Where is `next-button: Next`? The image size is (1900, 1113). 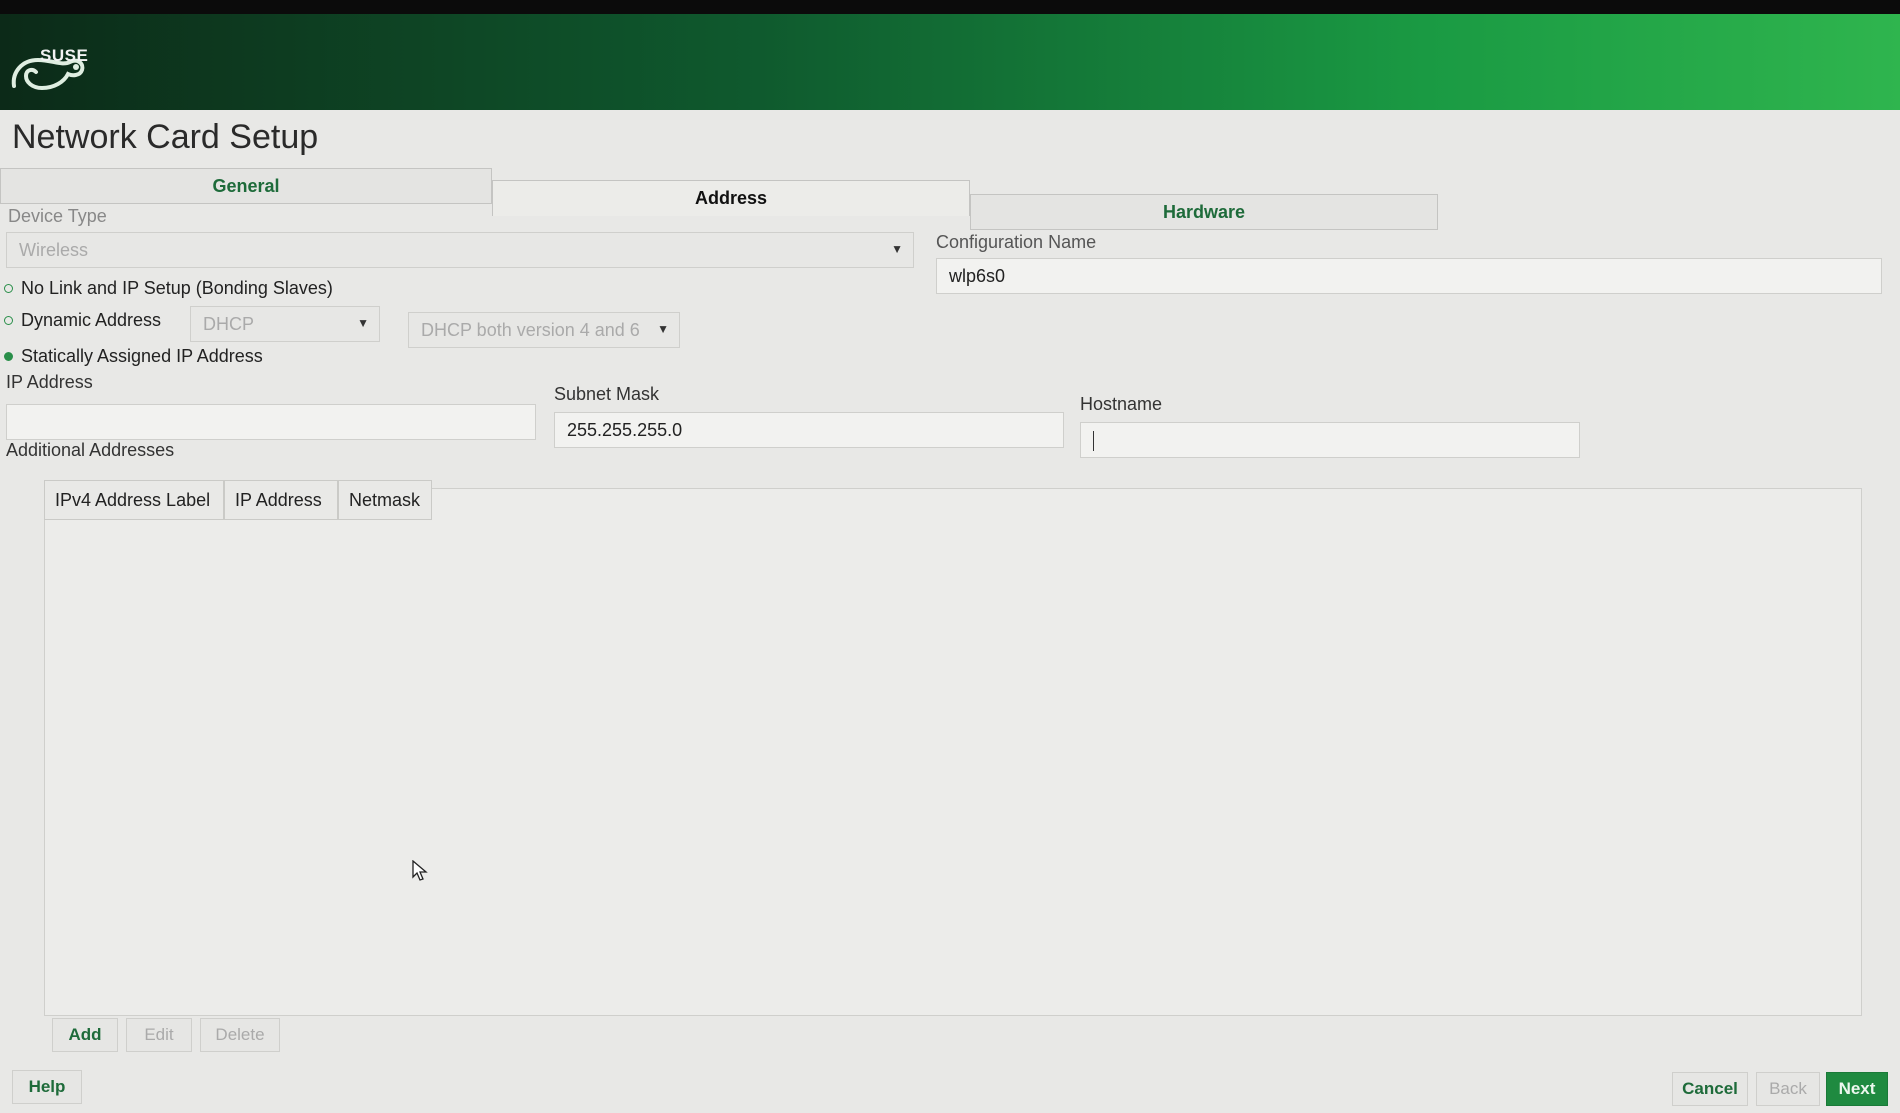 next-button: Next is located at coordinates (1857, 1089).